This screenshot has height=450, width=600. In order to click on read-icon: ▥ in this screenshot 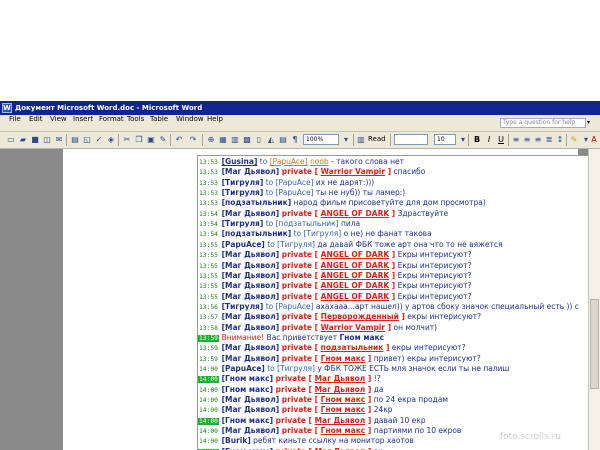, I will do `click(361, 139)`.